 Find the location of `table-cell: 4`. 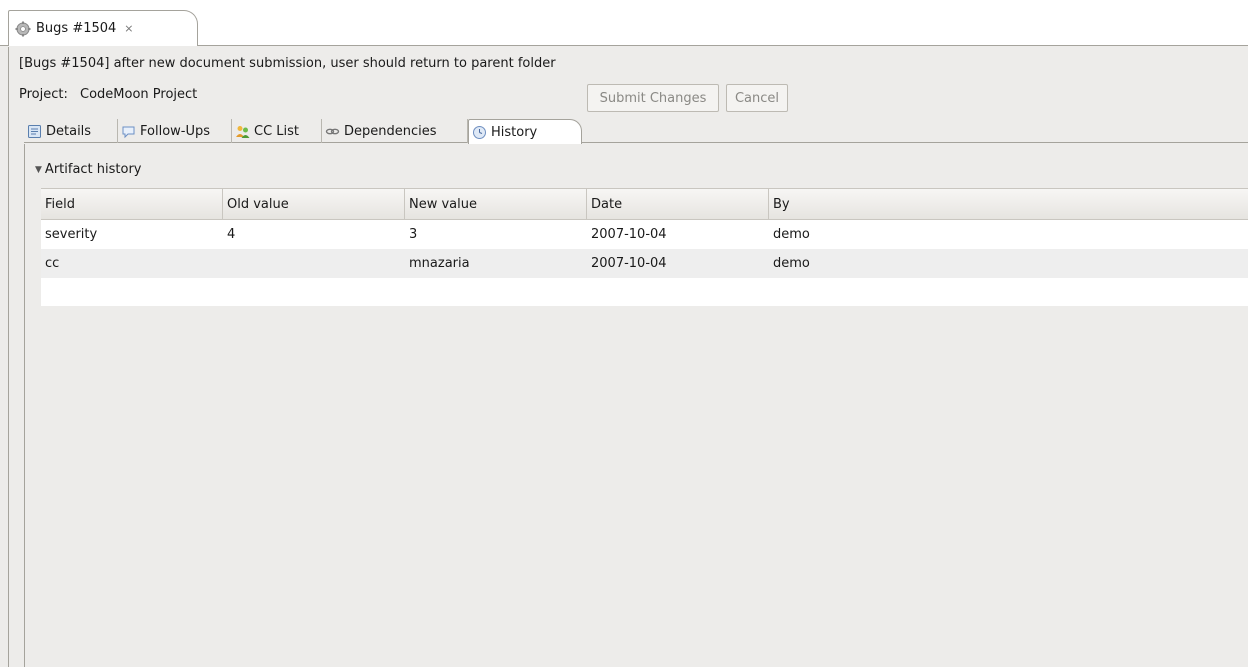

table-cell: 4 is located at coordinates (231, 234).